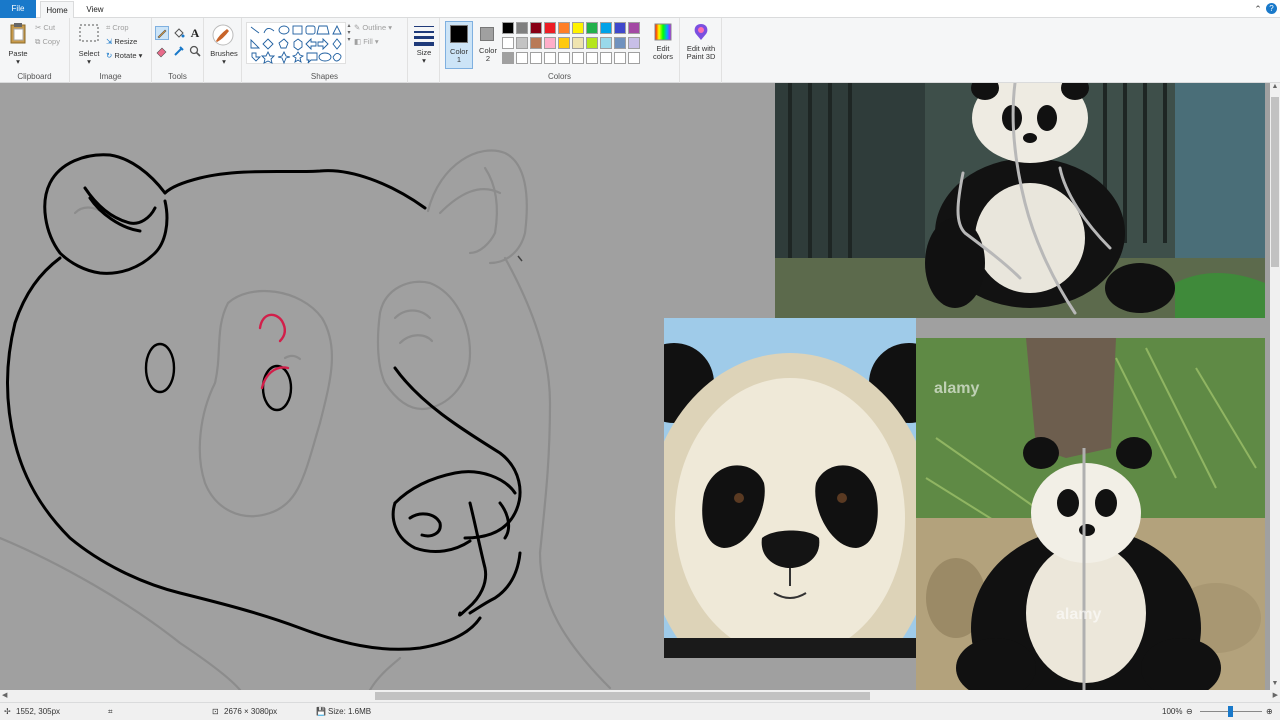 The width and height of the screenshot is (1280, 720). I want to click on crop-button: ⌗ Crop, so click(117, 28).